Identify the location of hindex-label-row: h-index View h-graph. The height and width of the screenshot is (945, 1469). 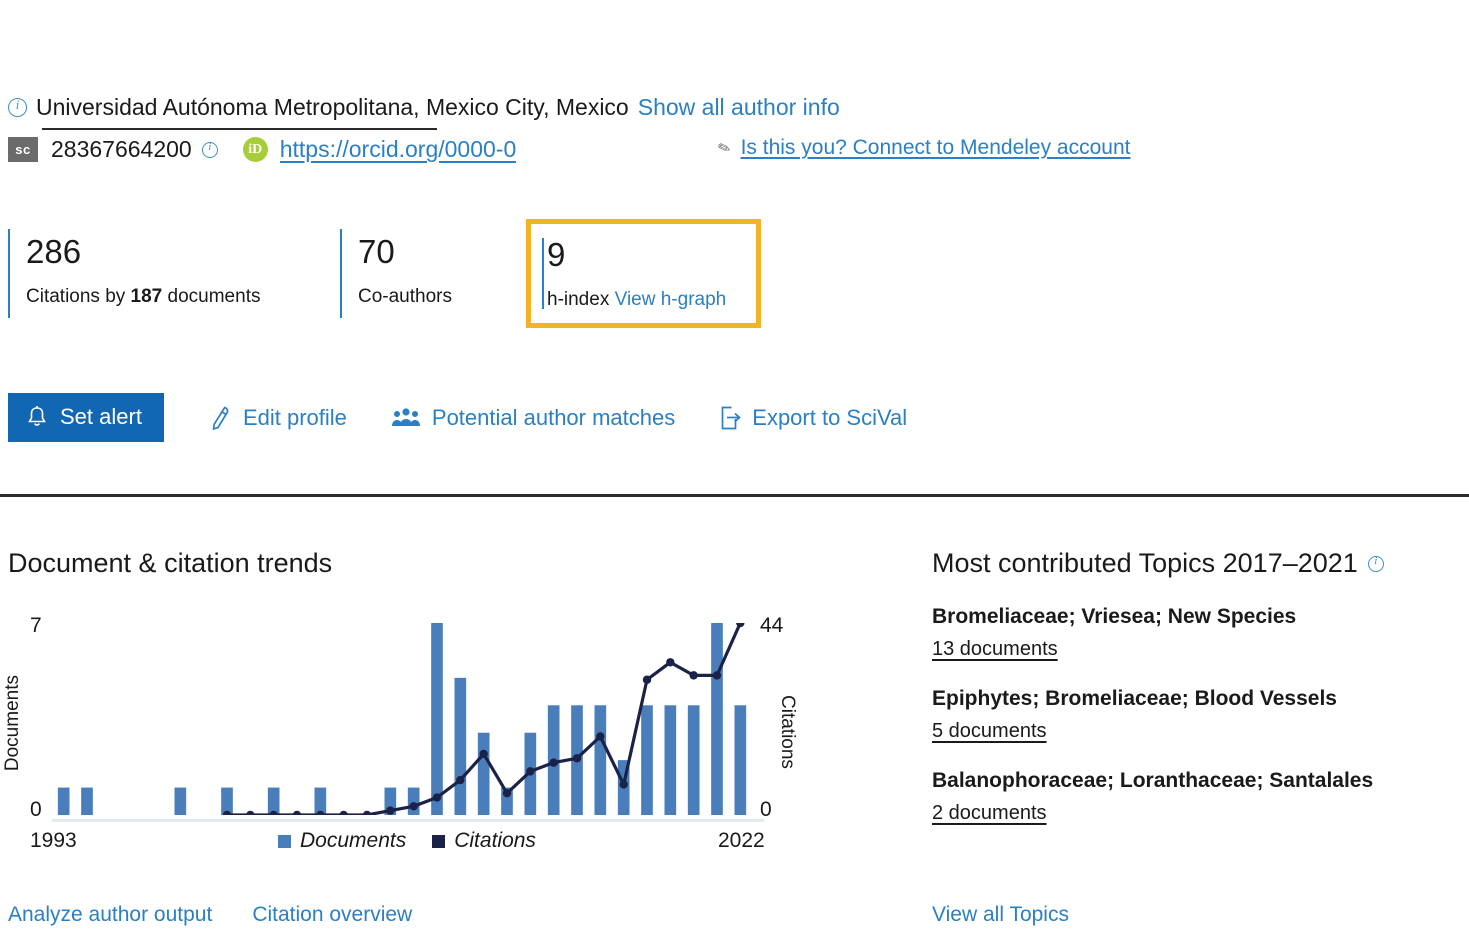
(636, 300).